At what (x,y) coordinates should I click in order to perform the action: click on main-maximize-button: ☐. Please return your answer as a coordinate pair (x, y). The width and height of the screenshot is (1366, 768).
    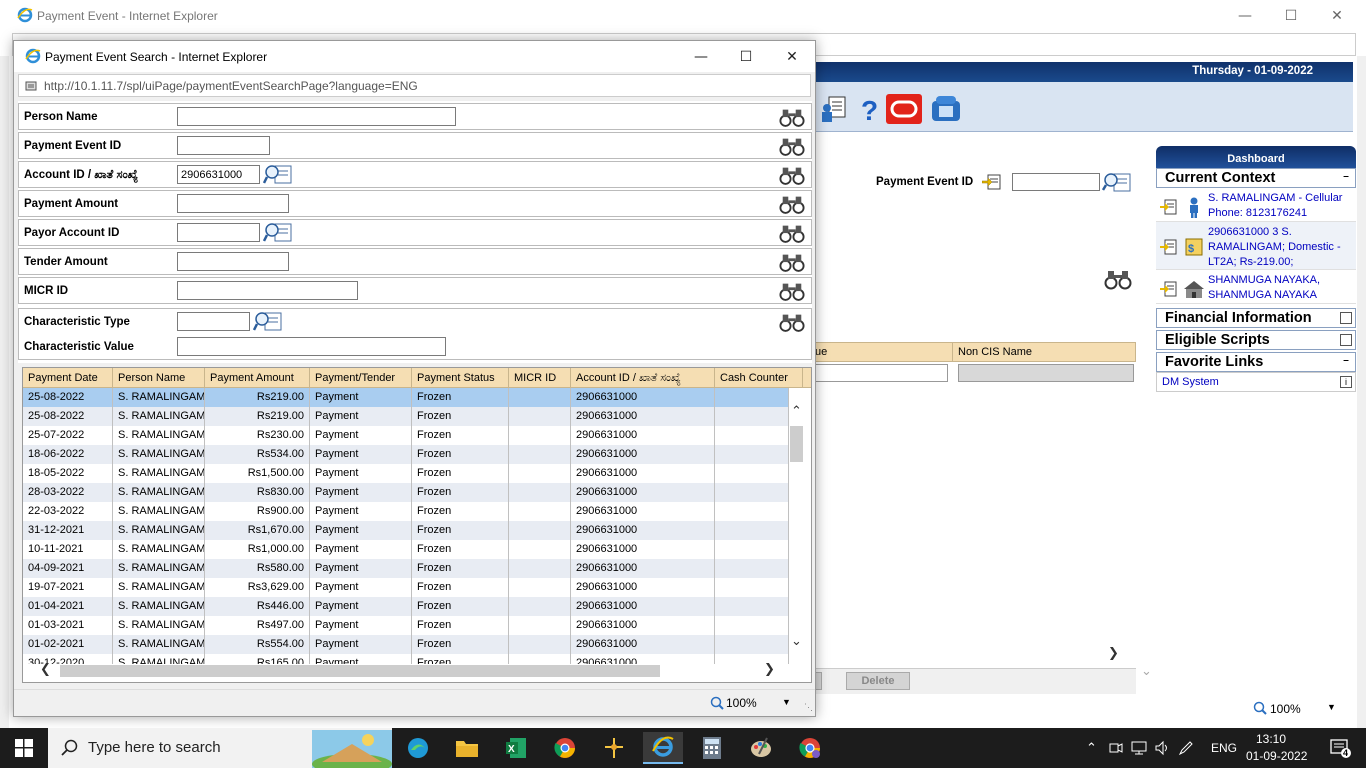
    Looking at the image, I should click on (1291, 16).